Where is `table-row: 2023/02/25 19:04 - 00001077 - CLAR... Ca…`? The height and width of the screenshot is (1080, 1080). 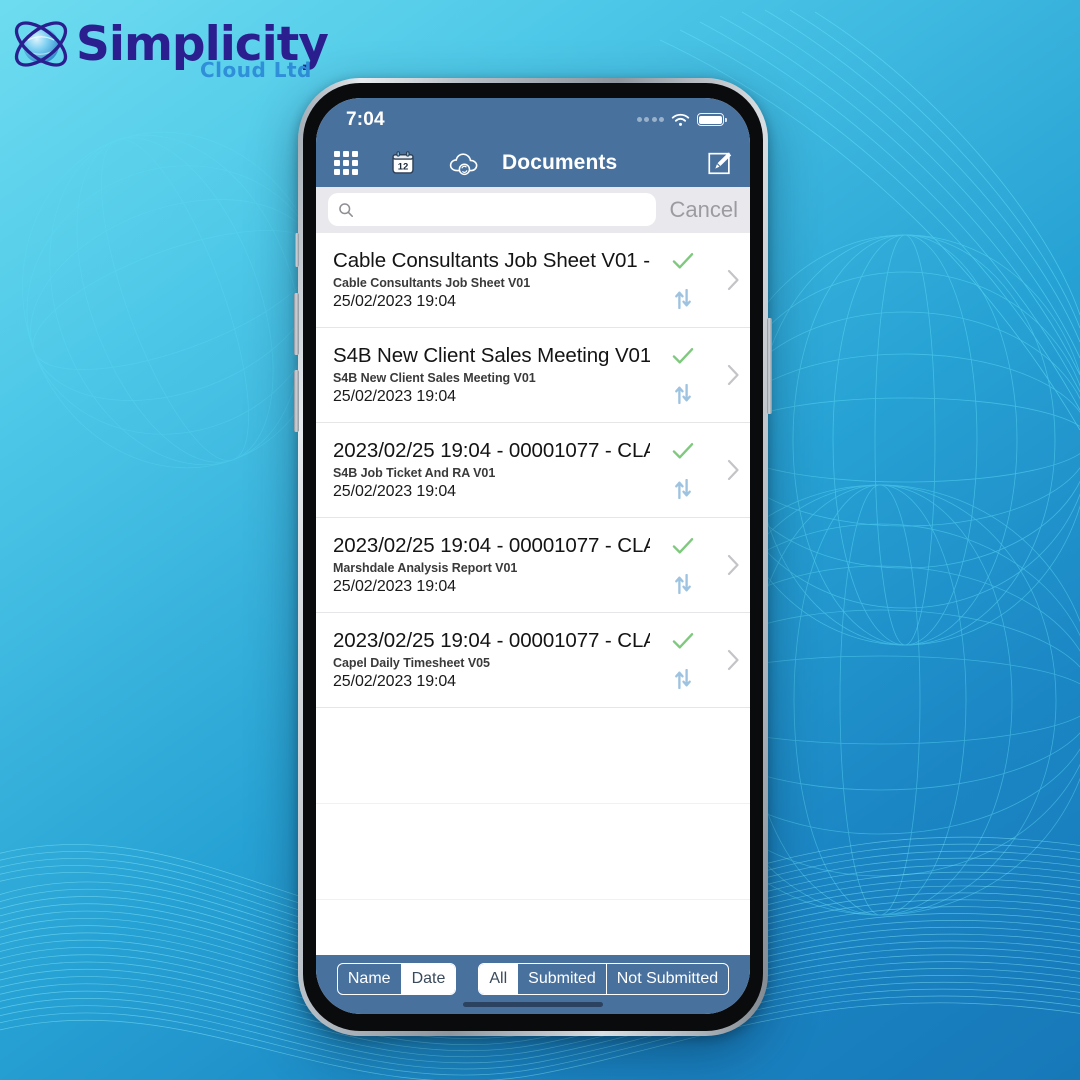
table-row: 2023/02/25 19:04 - 00001077 - CLAR... Ca… is located at coordinates (533, 660).